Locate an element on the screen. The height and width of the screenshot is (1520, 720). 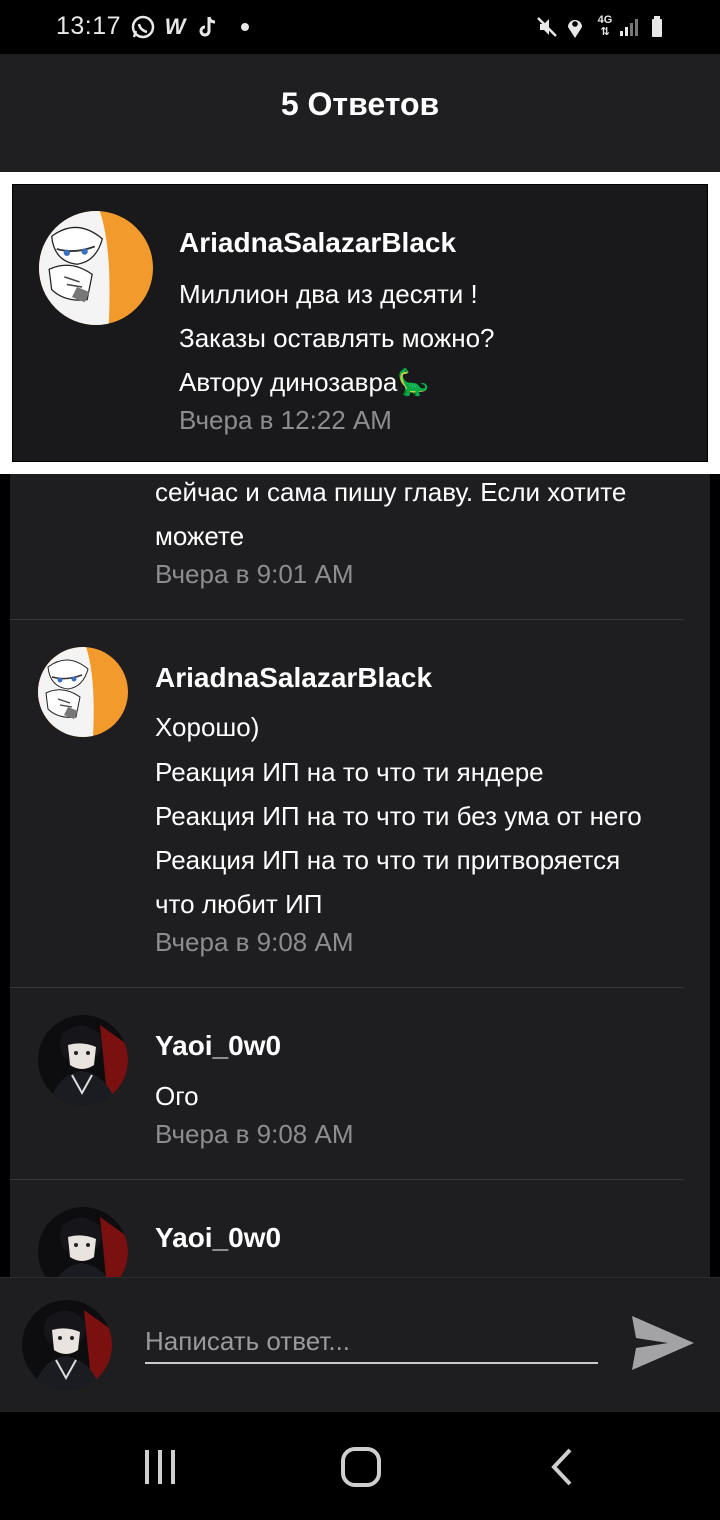
header: 5 Ответов is located at coordinates (360, 113).